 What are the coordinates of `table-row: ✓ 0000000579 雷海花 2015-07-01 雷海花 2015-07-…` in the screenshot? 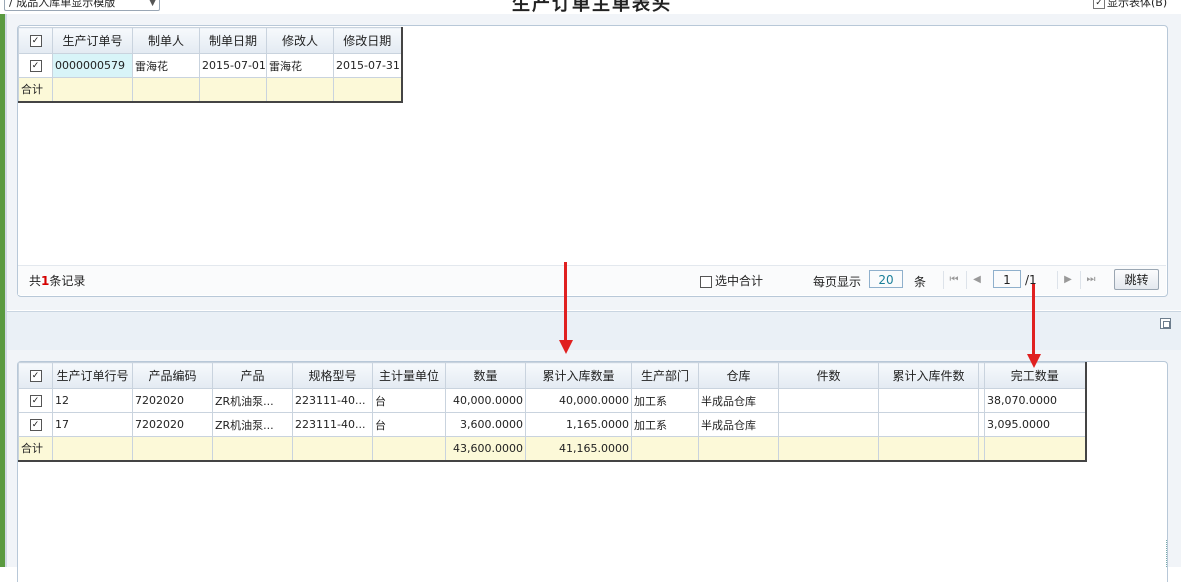 It's located at (210, 65).